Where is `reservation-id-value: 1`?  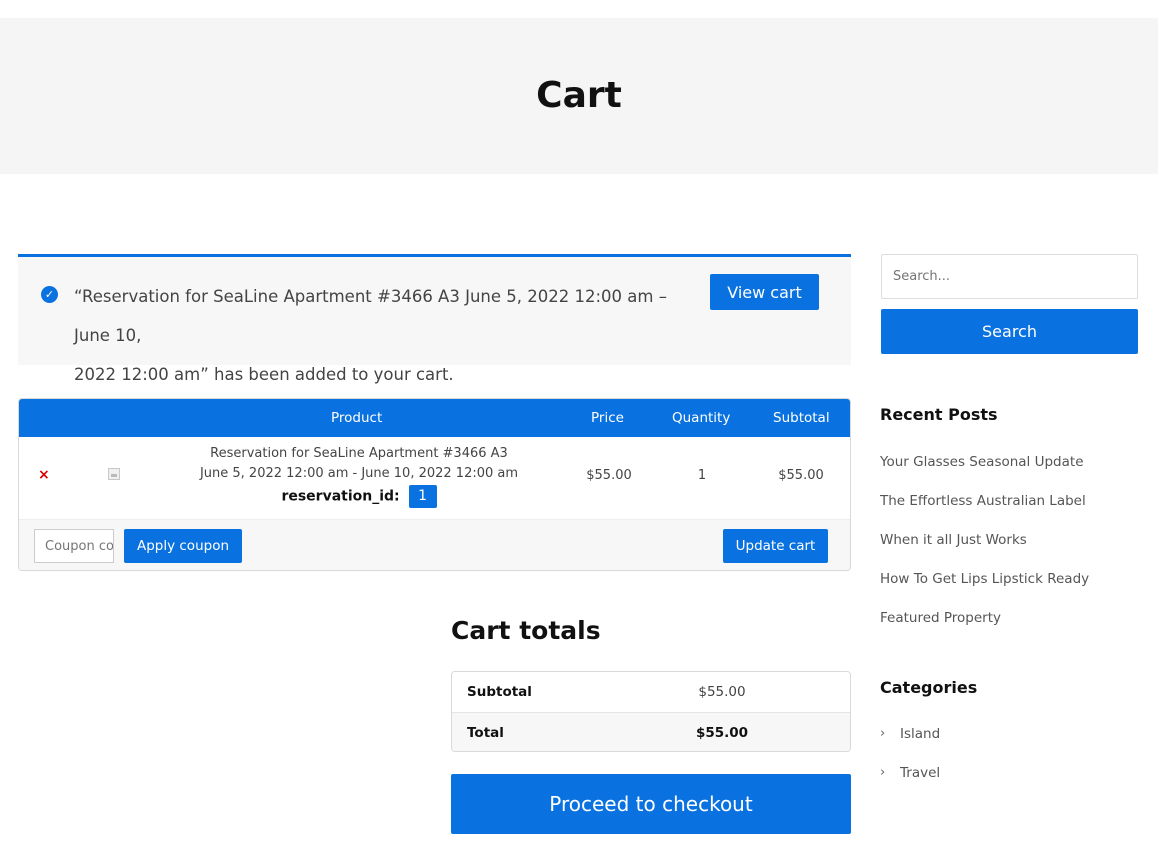
reservation-id-value: 1 is located at coordinates (422, 496).